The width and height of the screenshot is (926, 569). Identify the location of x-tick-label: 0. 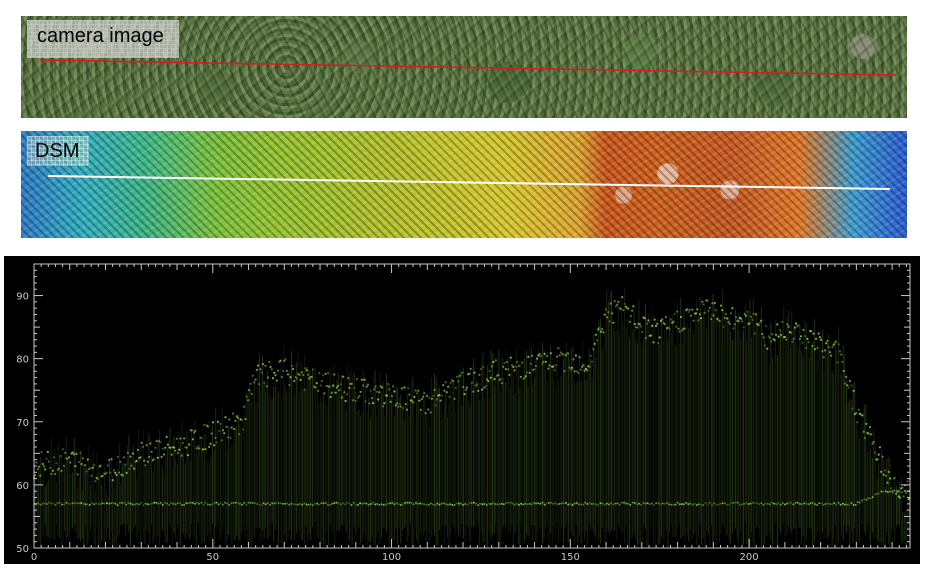
(34, 557).